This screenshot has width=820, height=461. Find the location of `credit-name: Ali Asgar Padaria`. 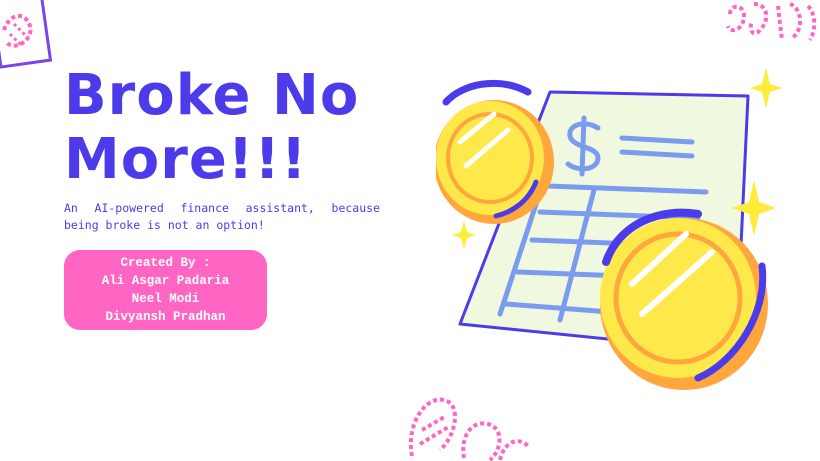

credit-name: Ali Asgar Padaria is located at coordinates (165, 281).